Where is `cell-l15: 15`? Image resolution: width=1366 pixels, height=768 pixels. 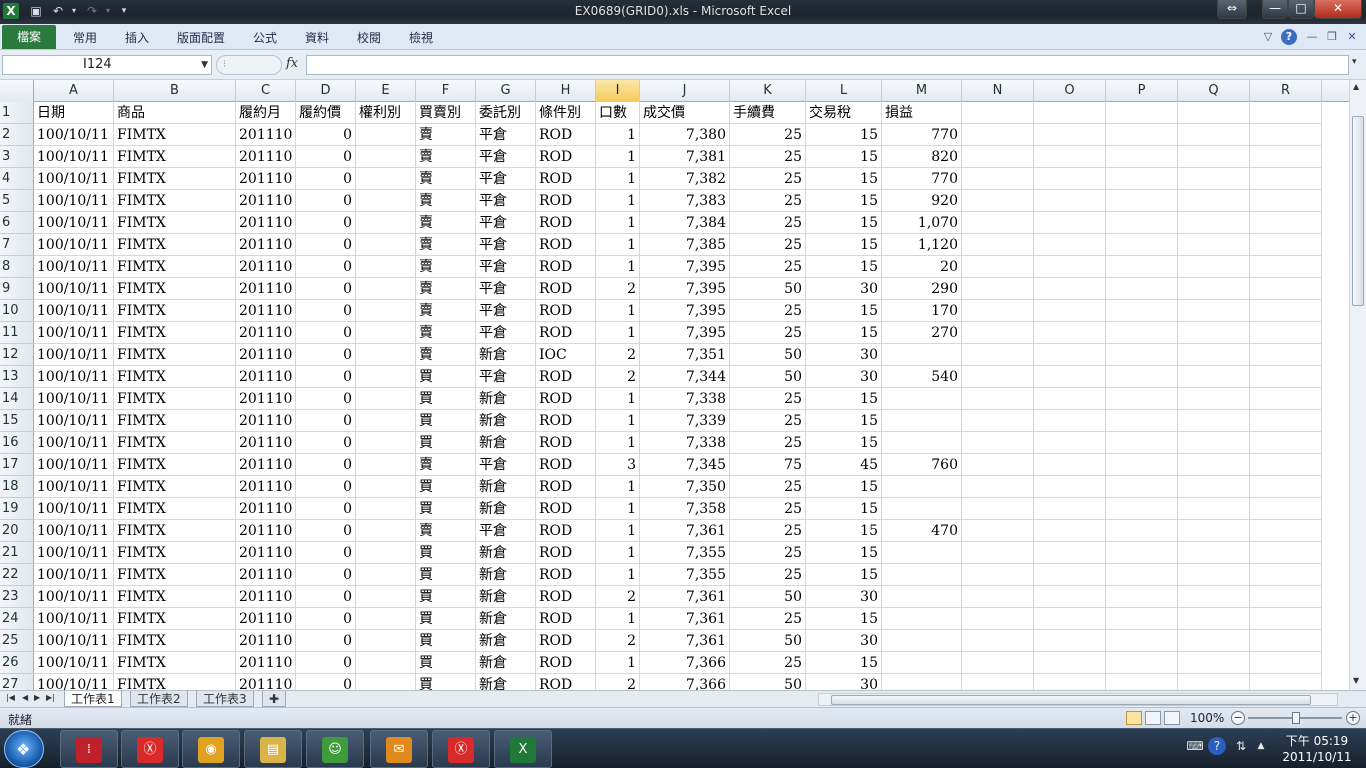 cell-l15: 15 is located at coordinates (844, 421).